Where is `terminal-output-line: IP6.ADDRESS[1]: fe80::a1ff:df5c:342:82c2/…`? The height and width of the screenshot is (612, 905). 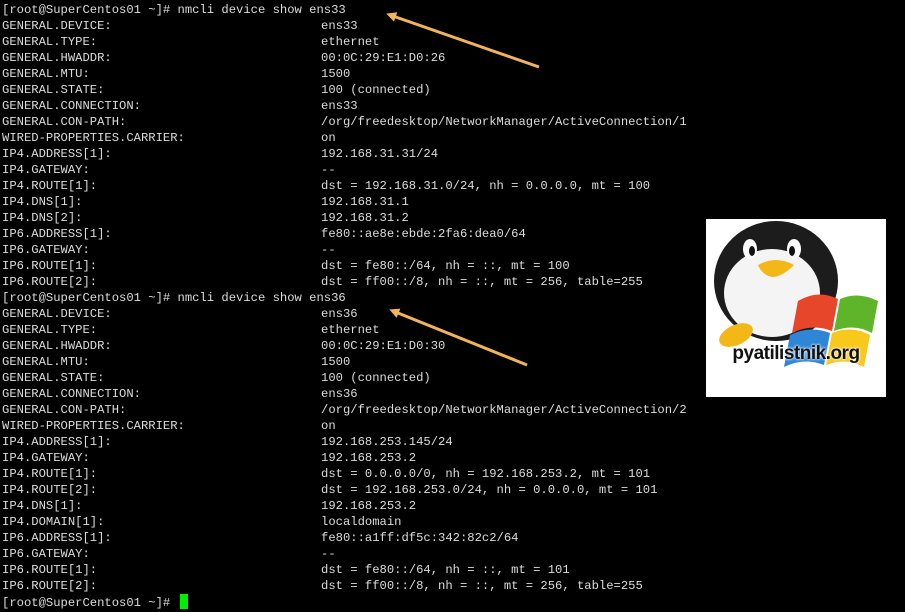
terminal-output-line: IP6.ADDRESS[1]: fe80::a1ff:df5c:342:82c2/… is located at coordinates (260, 538).